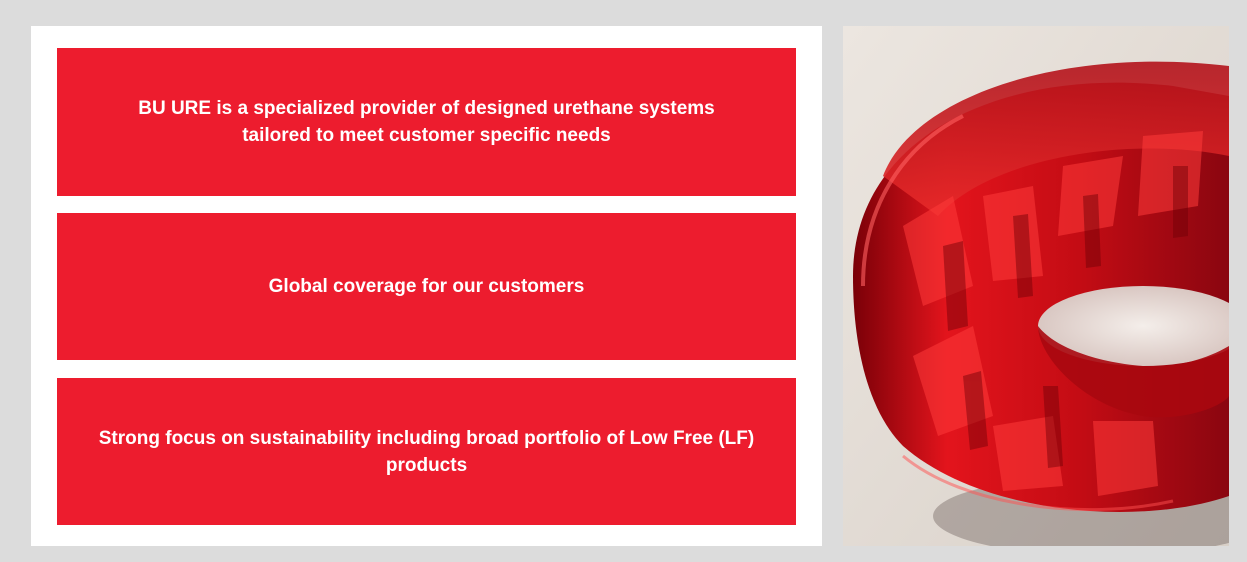  I want to click on info-card-text: Global coverage for our customers, so click(426, 286).